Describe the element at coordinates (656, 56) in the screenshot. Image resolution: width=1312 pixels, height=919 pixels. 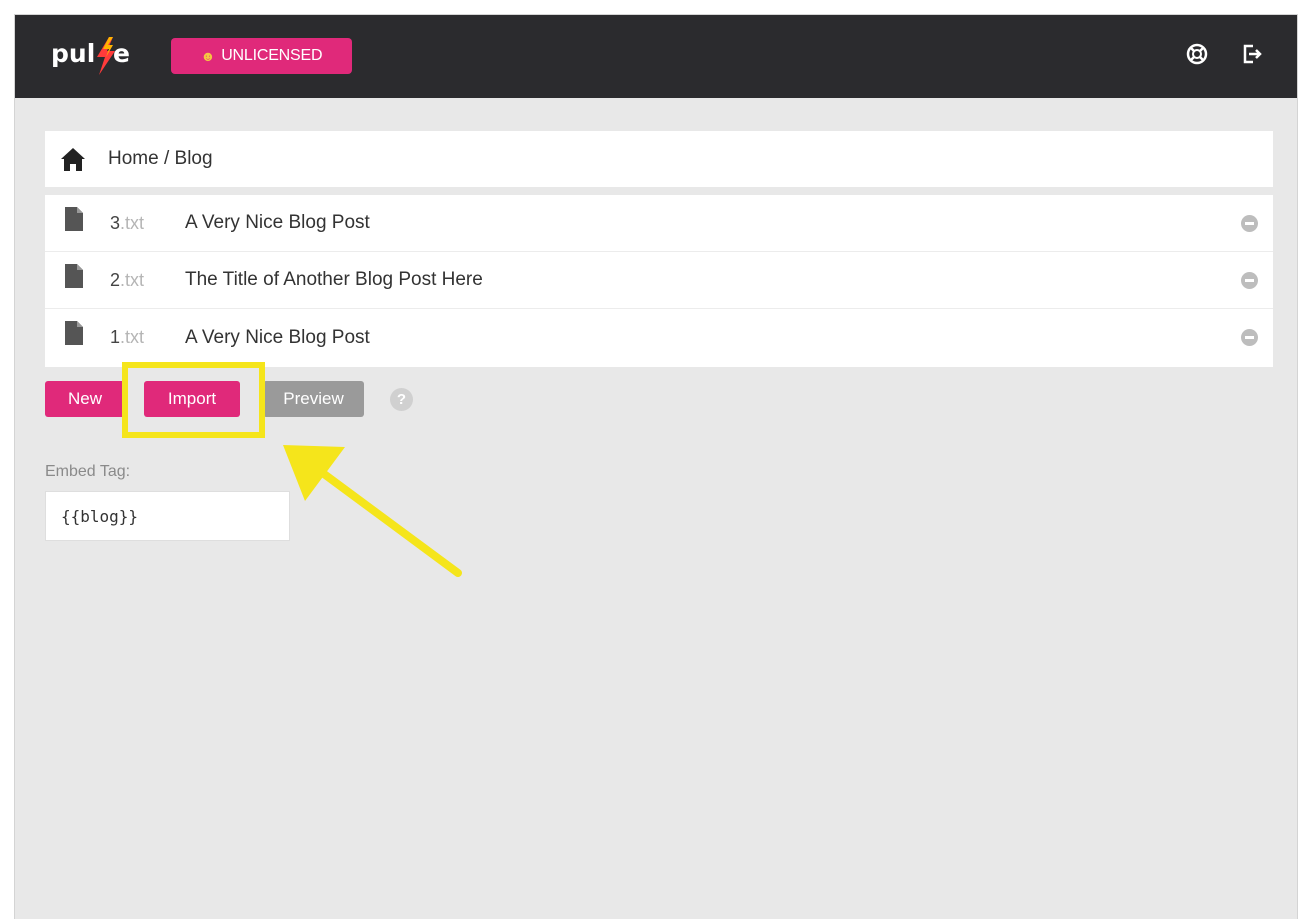
I see `top-bar: pul e ☻ UNLICENSED` at that location.